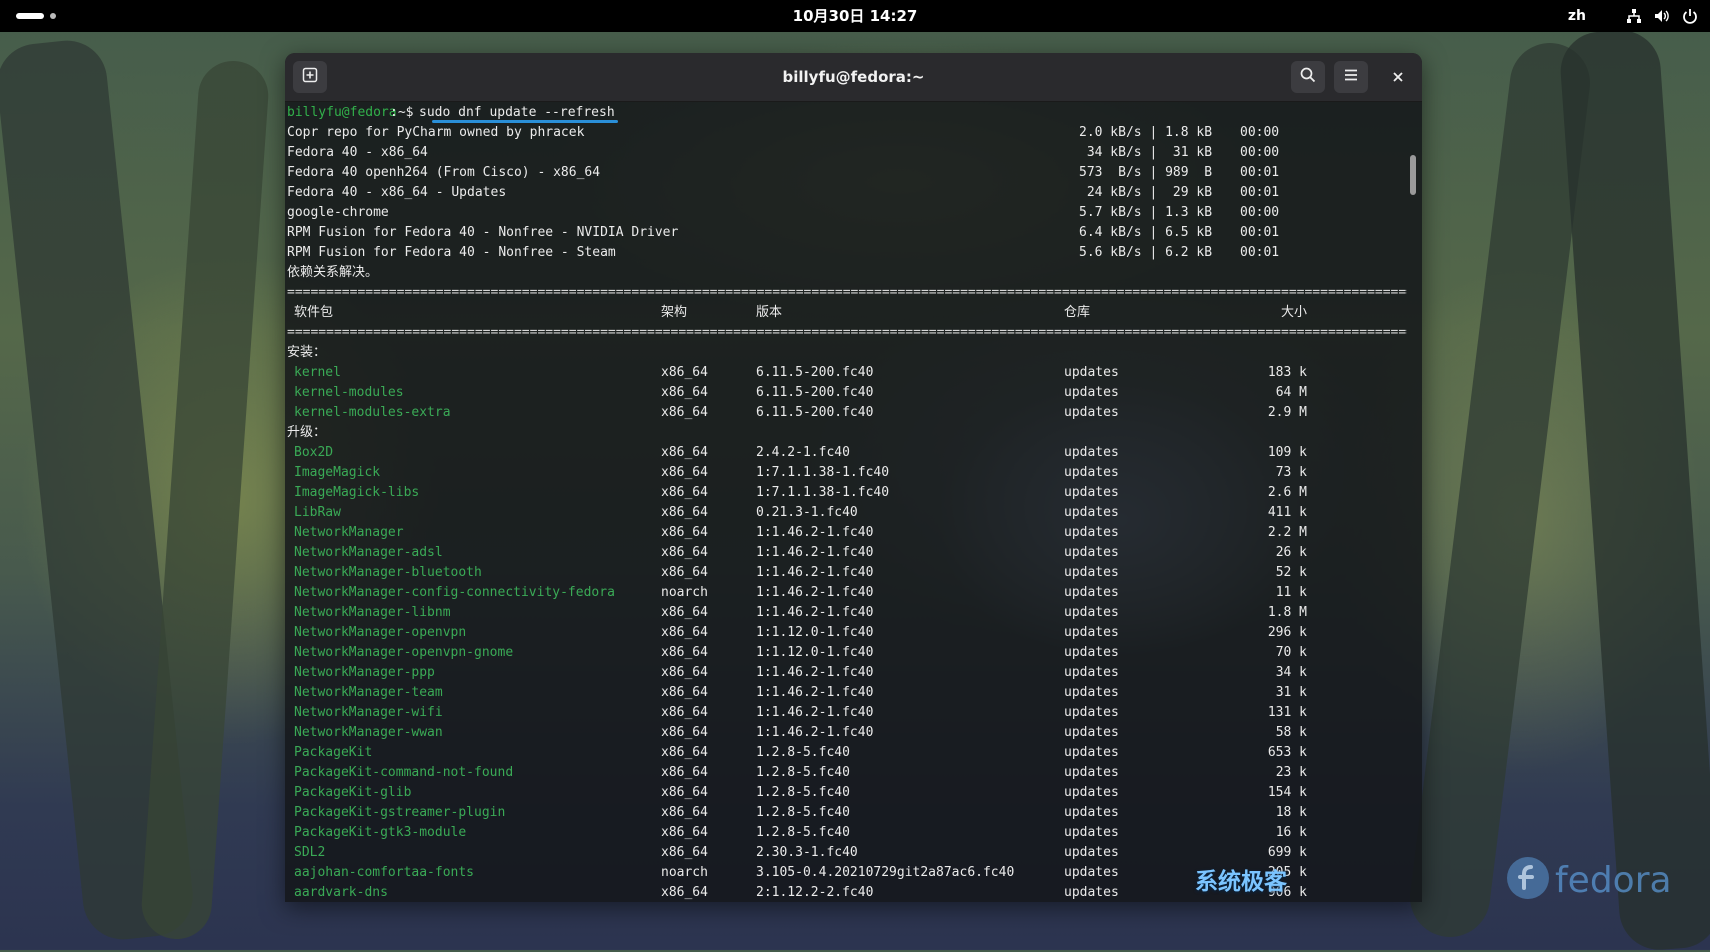 The image size is (1710, 952). What do you see at coordinates (368, 692) in the screenshot?
I see `package-name: NetworkManager-team` at bounding box center [368, 692].